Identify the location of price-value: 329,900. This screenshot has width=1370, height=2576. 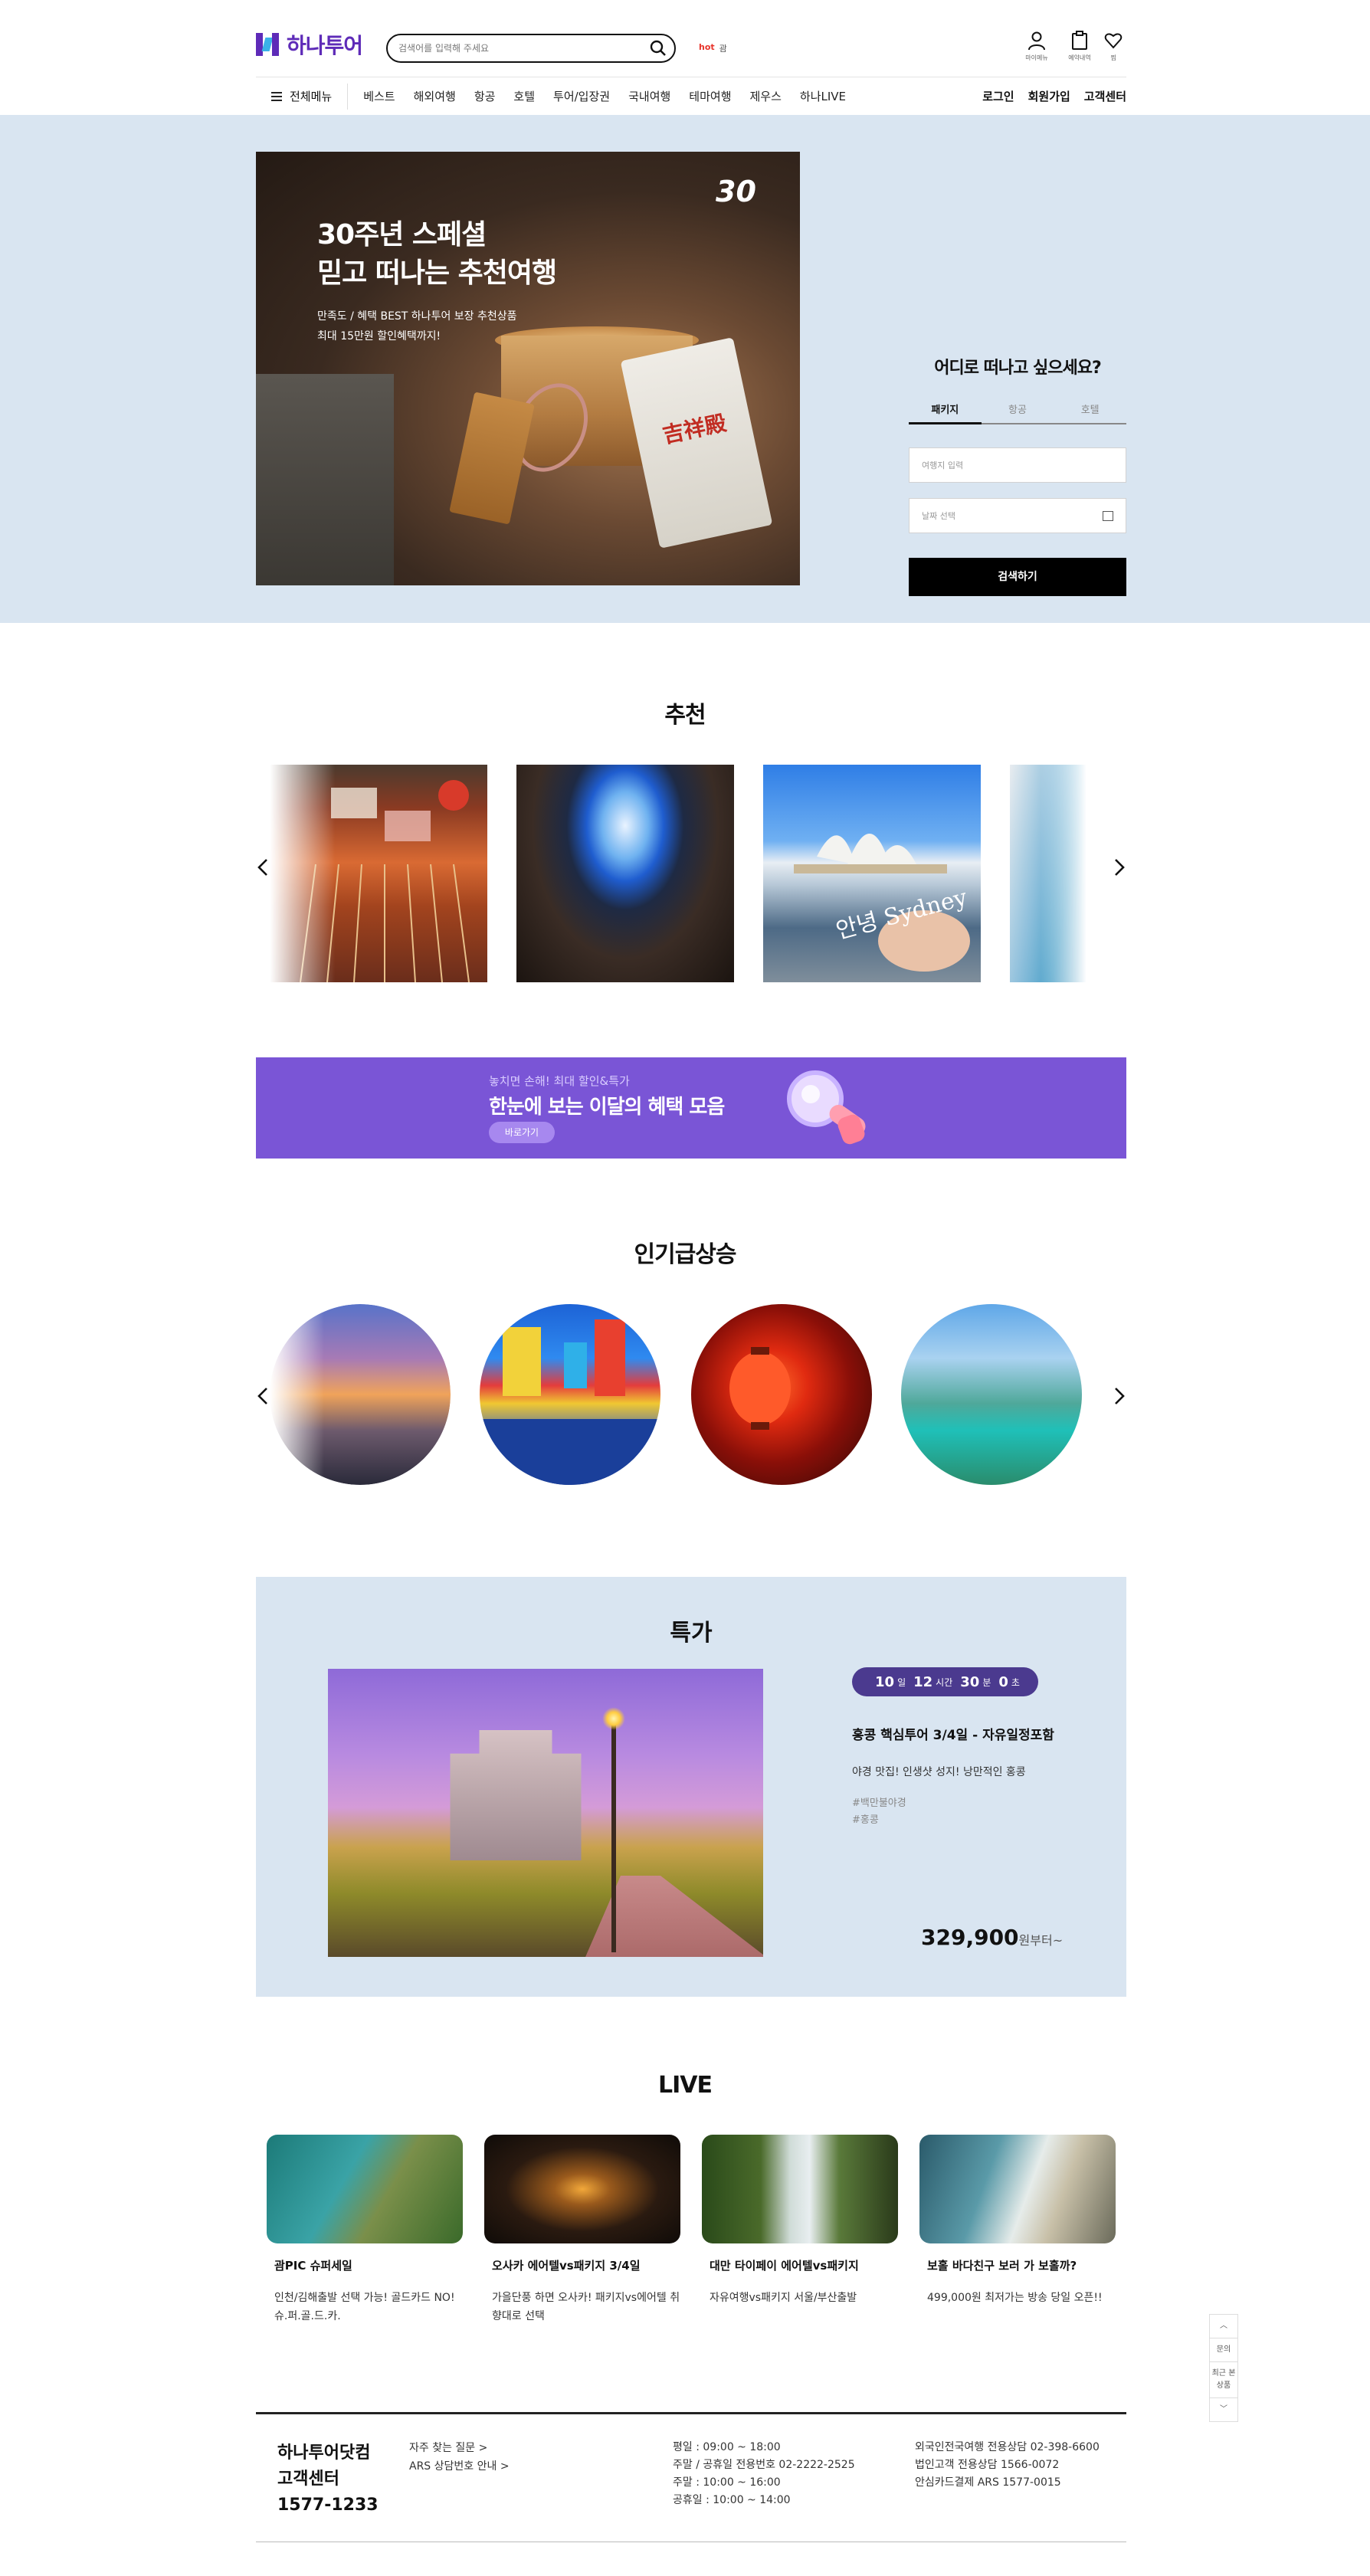
(970, 1938).